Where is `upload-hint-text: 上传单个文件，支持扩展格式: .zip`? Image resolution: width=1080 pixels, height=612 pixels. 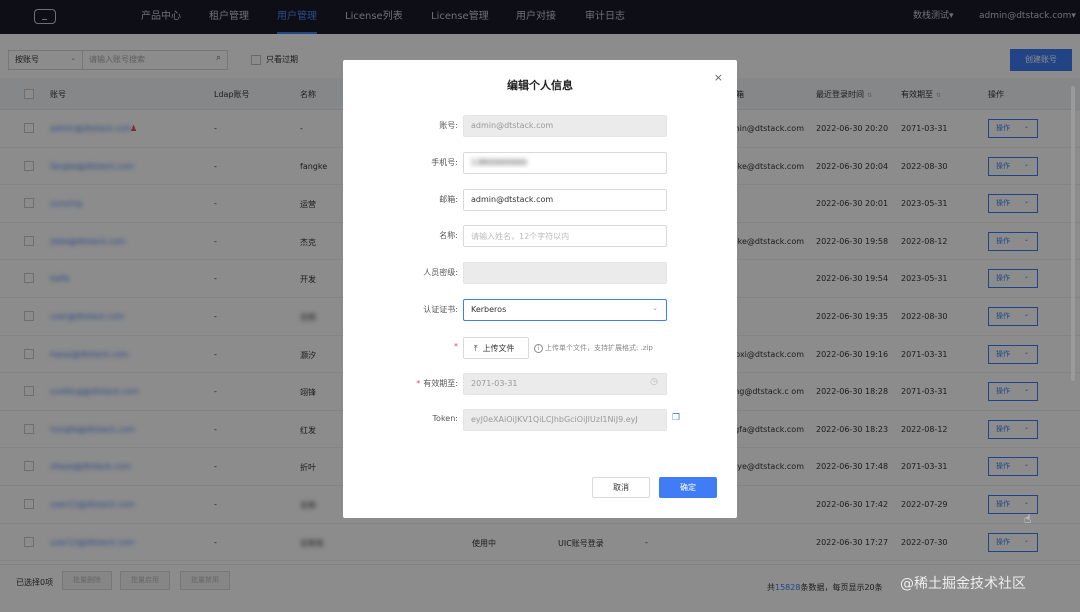 upload-hint-text: 上传单个文件，支持扩展格式: .zip is located at coordinates (599, 348).